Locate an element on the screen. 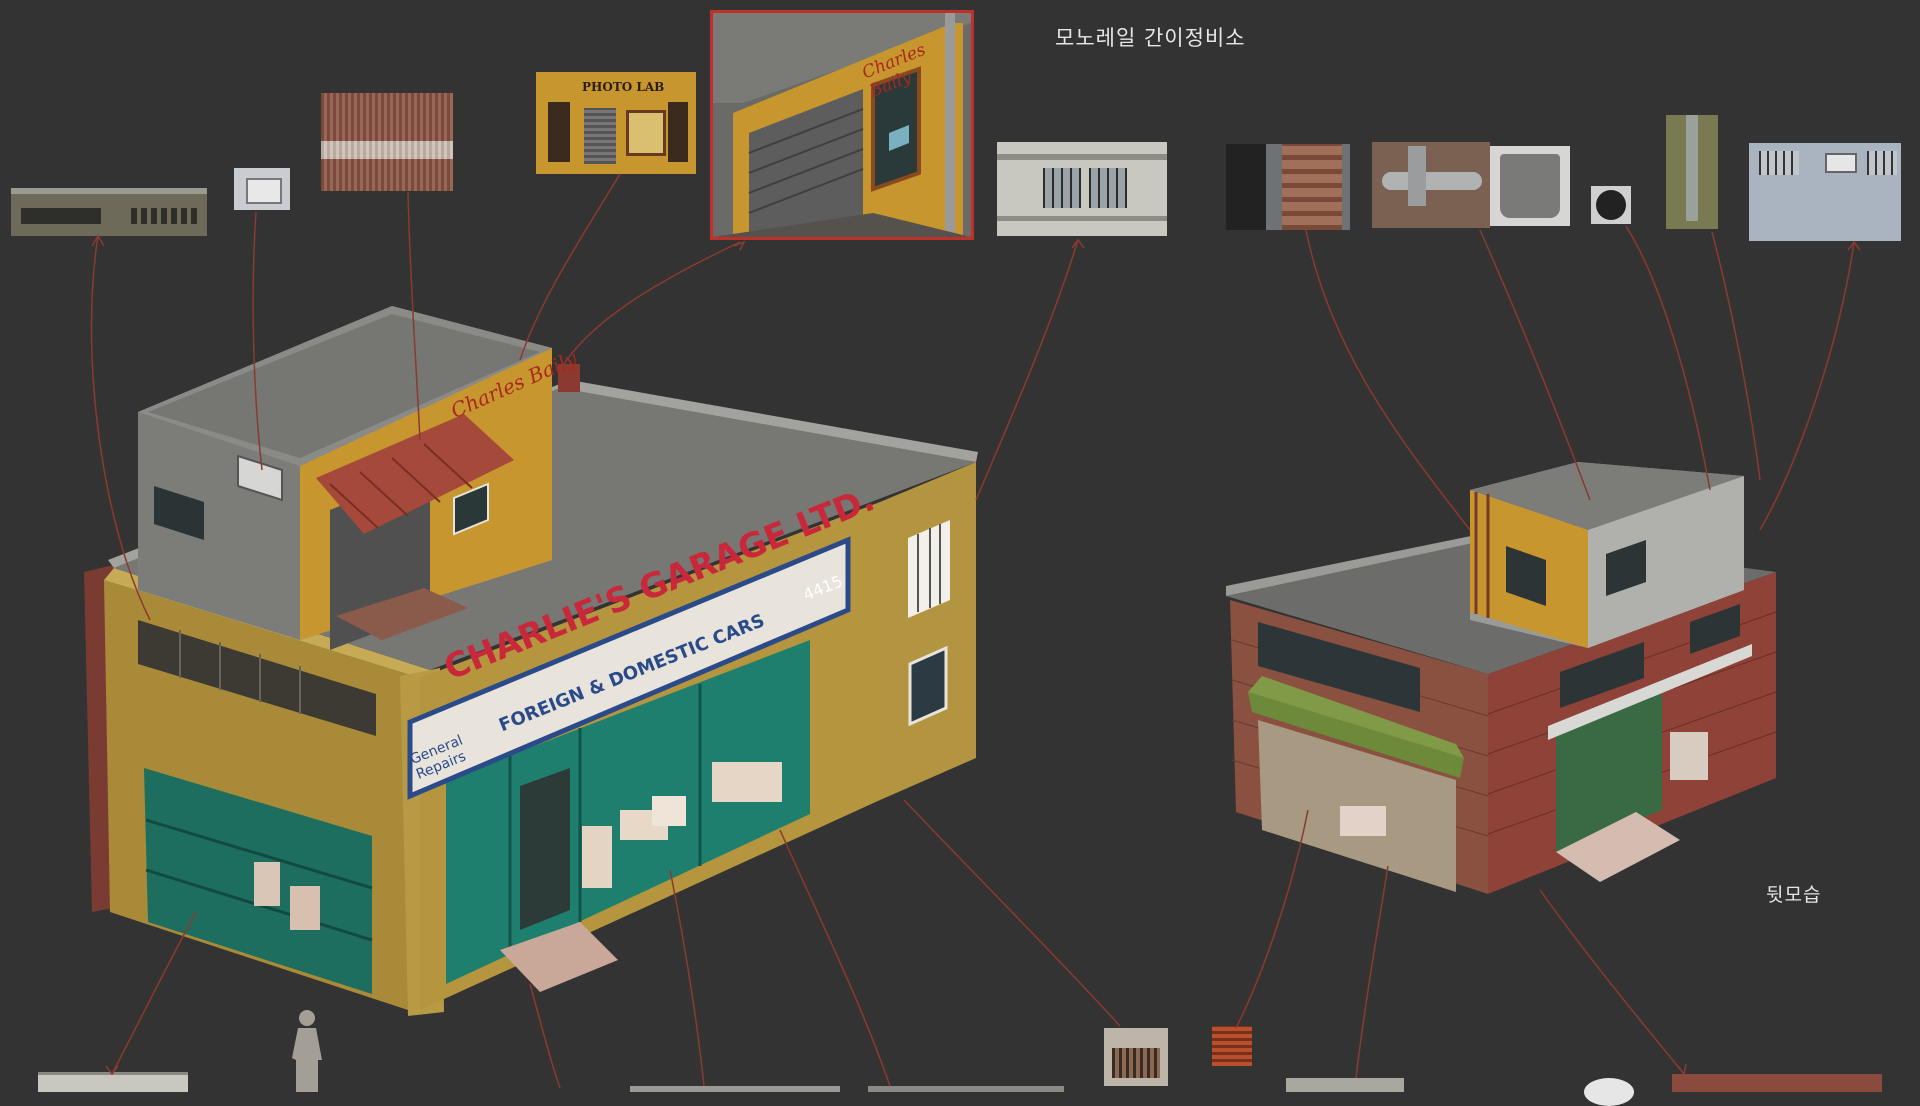 This screenshot has height=1106, width=1920. back-view-building is located at coordinates (1501, 678).